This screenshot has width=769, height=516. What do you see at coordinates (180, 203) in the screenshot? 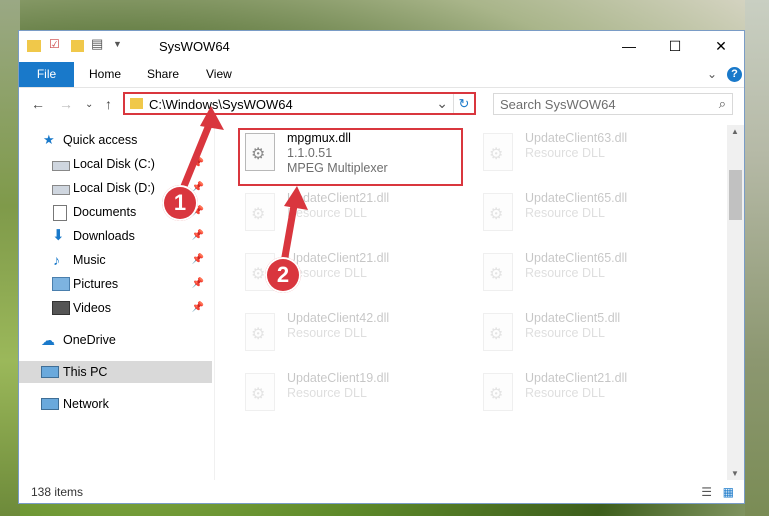
I see `step-badge-1: 1` at bounding box center [180, 203].